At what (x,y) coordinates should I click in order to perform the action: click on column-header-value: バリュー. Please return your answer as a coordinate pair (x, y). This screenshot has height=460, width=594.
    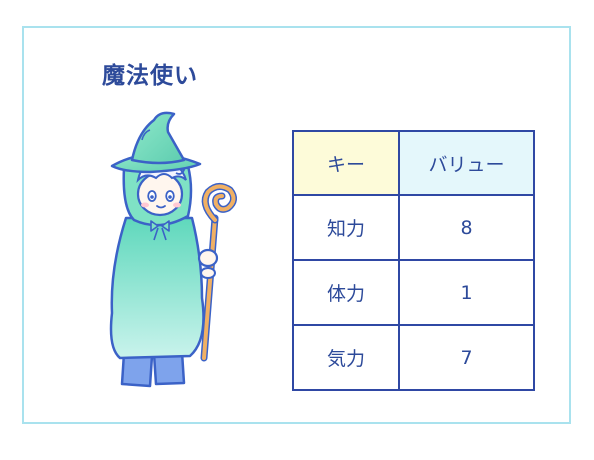
    Looking at the image, I should click on (466, 163).